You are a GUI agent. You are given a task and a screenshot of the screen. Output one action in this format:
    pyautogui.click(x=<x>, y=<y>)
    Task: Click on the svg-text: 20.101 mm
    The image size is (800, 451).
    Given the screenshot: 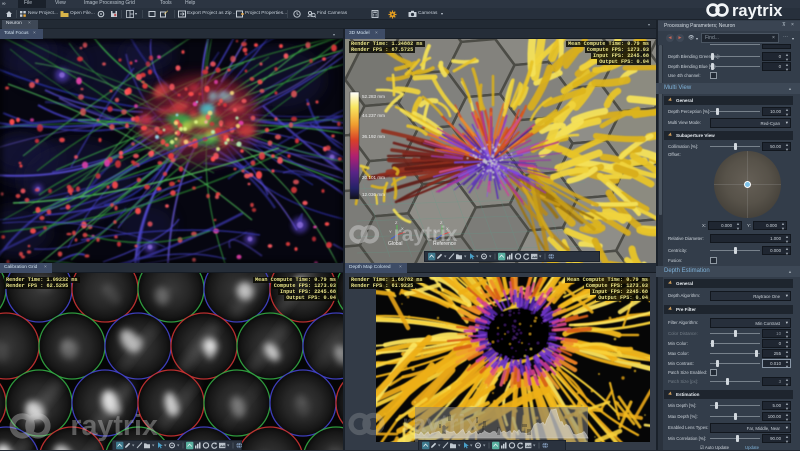 What is the action you would take?
    pyautogui.click(x=373, y=177)
    